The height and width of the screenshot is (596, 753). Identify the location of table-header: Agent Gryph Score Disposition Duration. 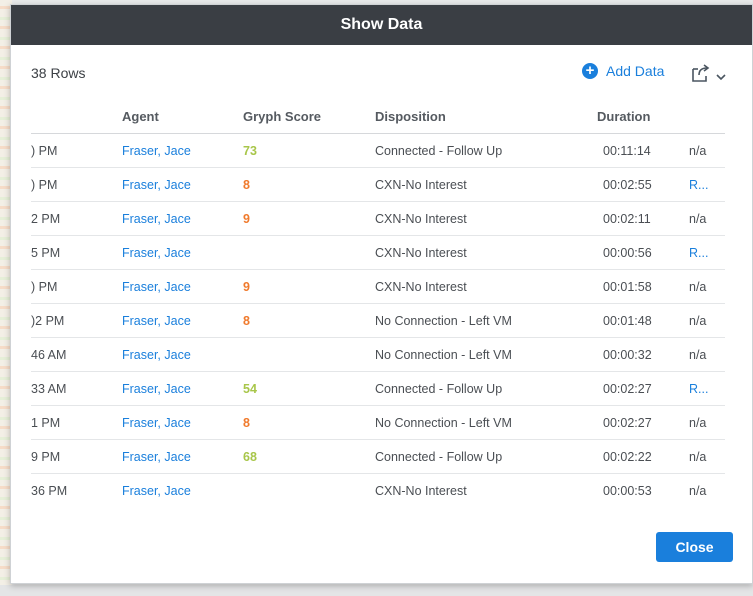
(378, 119).